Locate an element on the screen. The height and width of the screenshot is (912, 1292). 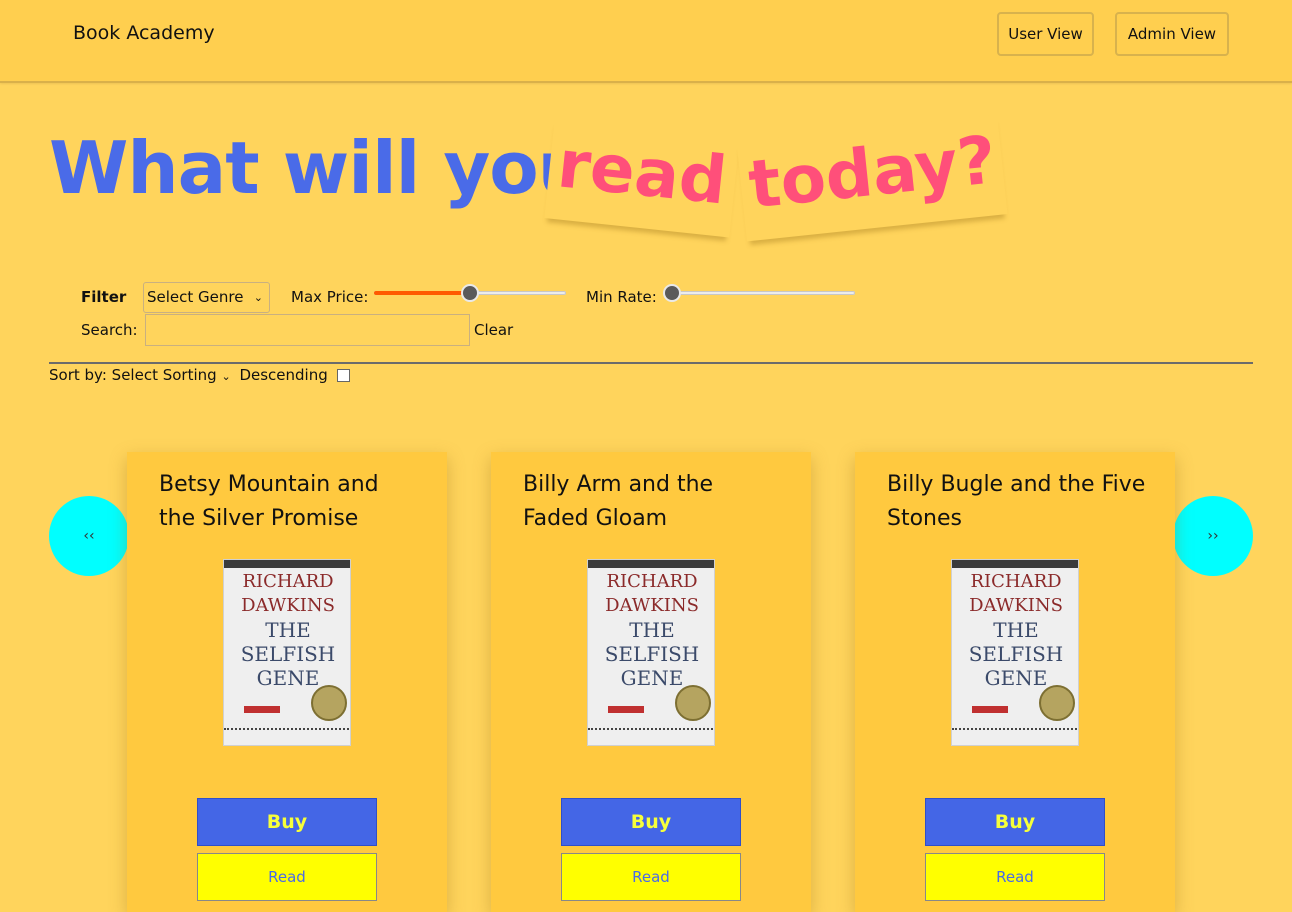
search-input is located at coordinates (307, 330).